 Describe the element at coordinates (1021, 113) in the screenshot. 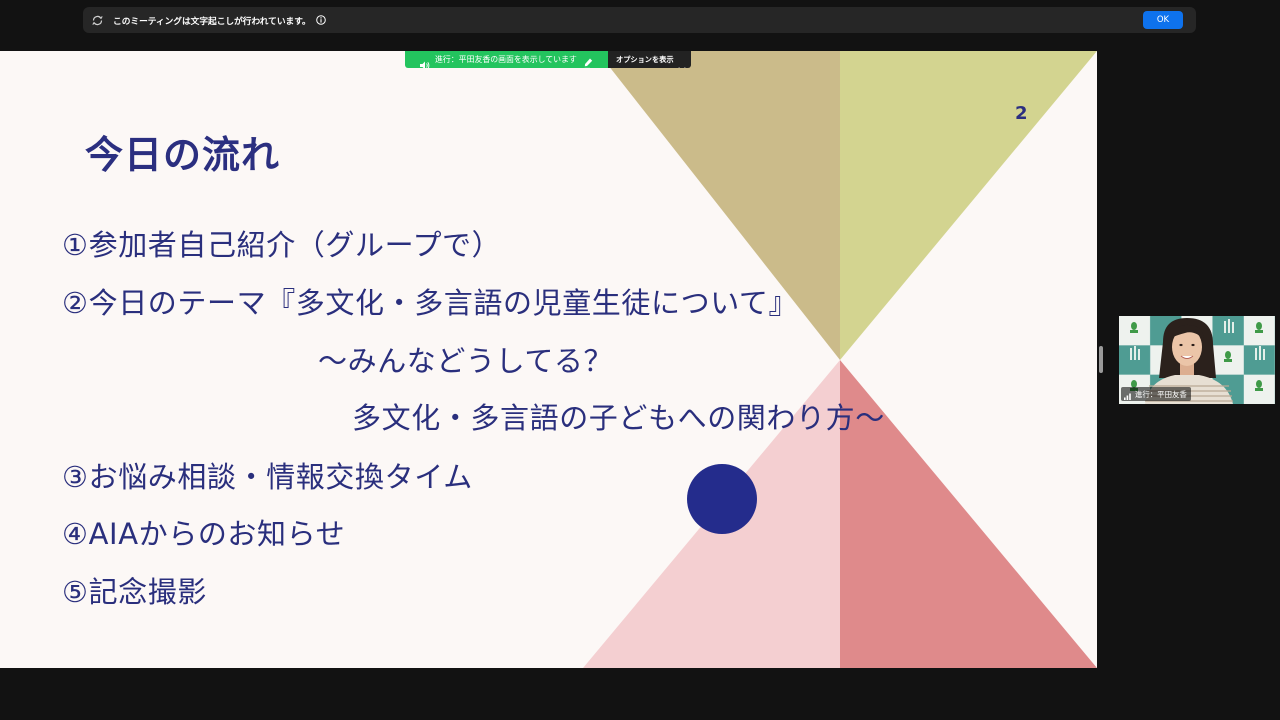

I see `slide-page-number: 2` at that location.